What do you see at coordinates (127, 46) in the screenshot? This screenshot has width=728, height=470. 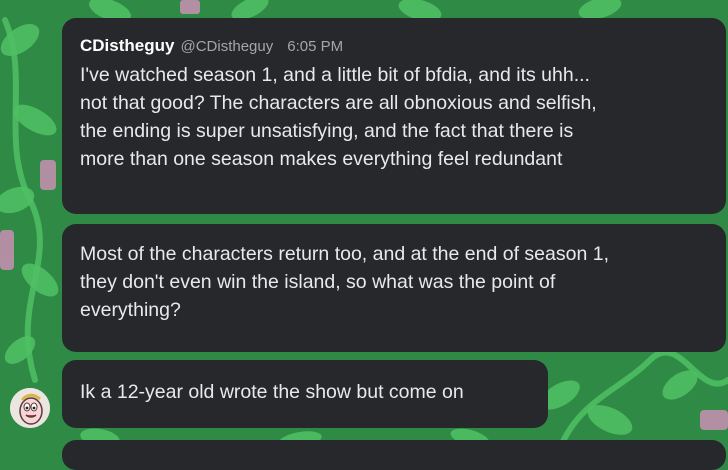 I see `author-name: CDistheguy` at bounding box center [127, 46].